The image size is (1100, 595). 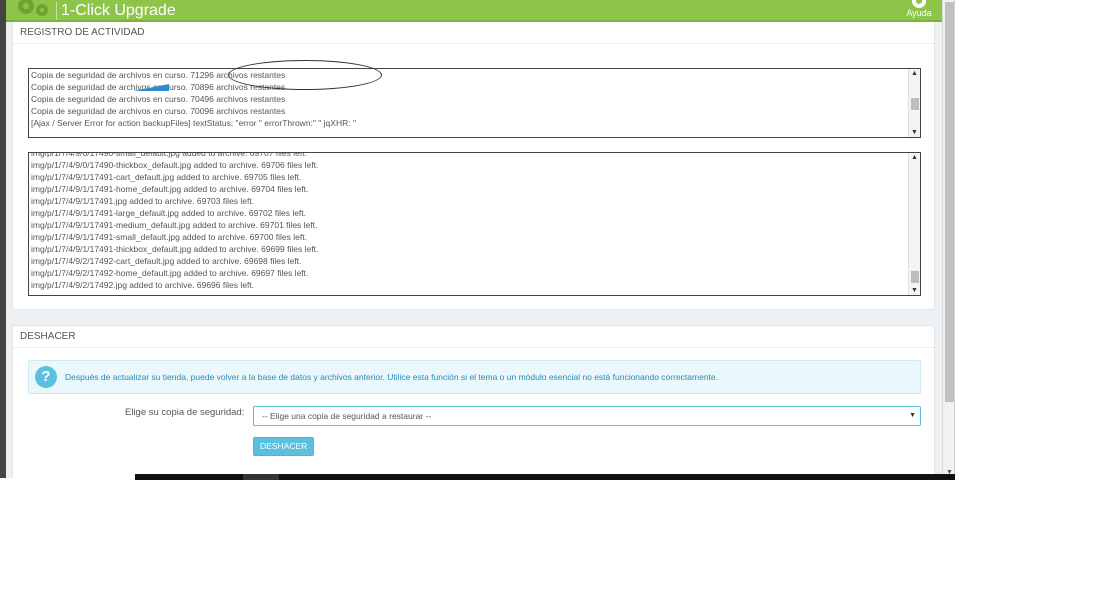 I want to click on question-icon: ?, so click(x=46, y=377).